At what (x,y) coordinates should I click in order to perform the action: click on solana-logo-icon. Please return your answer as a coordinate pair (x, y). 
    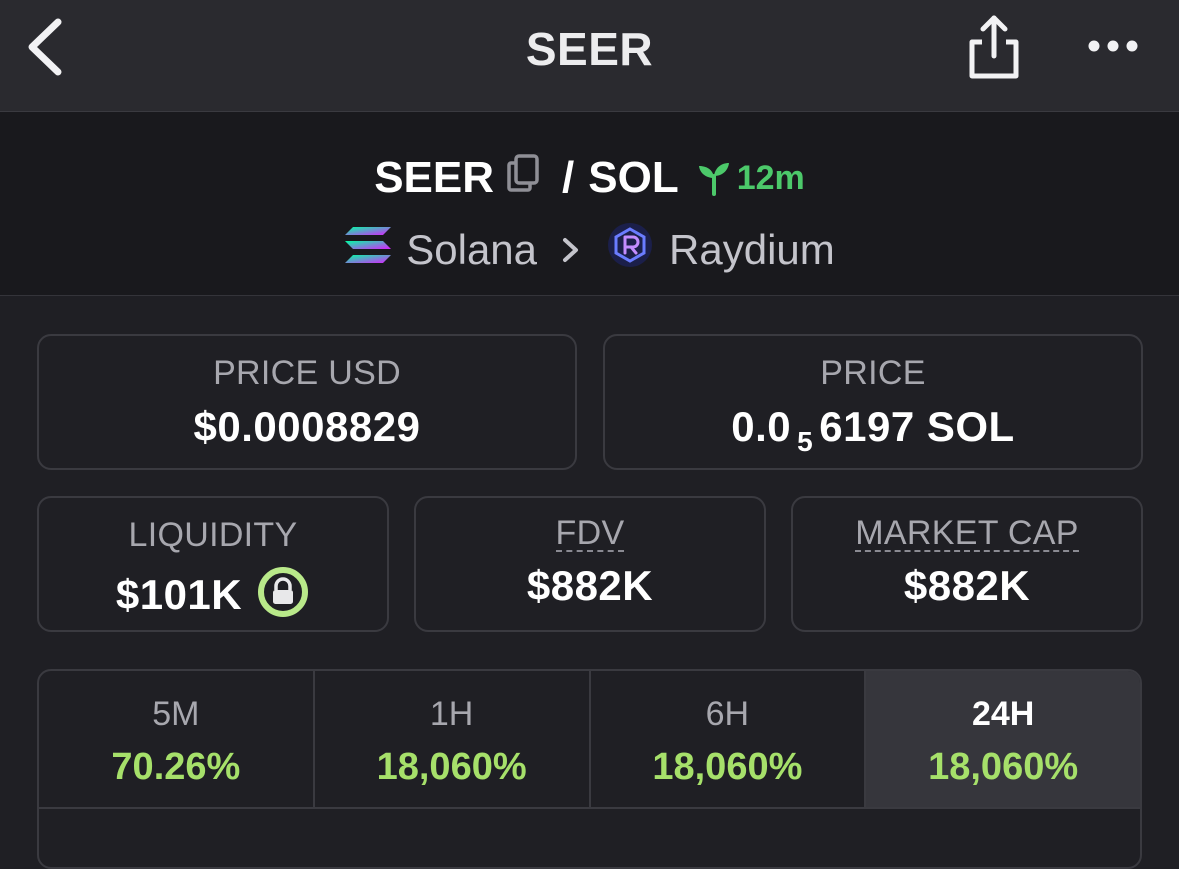
    Looking at the image, I should click on (368, 250).